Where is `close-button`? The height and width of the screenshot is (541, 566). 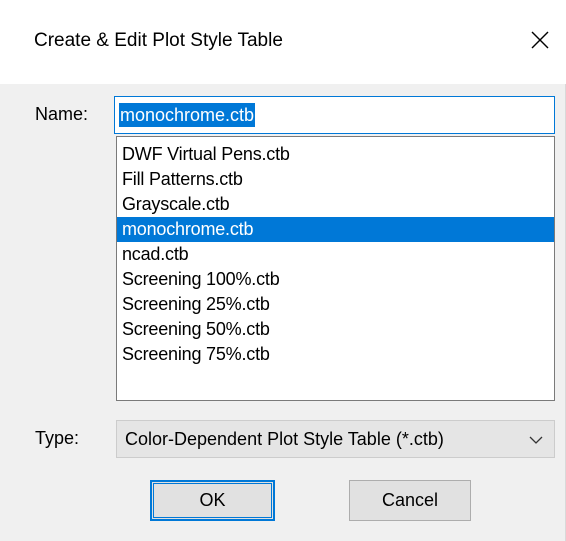 close-button is located at coordinates (540, 40).